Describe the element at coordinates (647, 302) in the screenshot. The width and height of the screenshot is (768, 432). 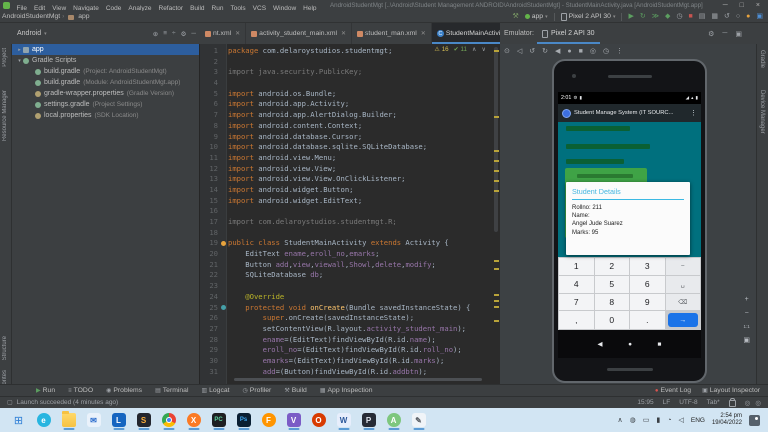
I see `key-9: 9` at that location.